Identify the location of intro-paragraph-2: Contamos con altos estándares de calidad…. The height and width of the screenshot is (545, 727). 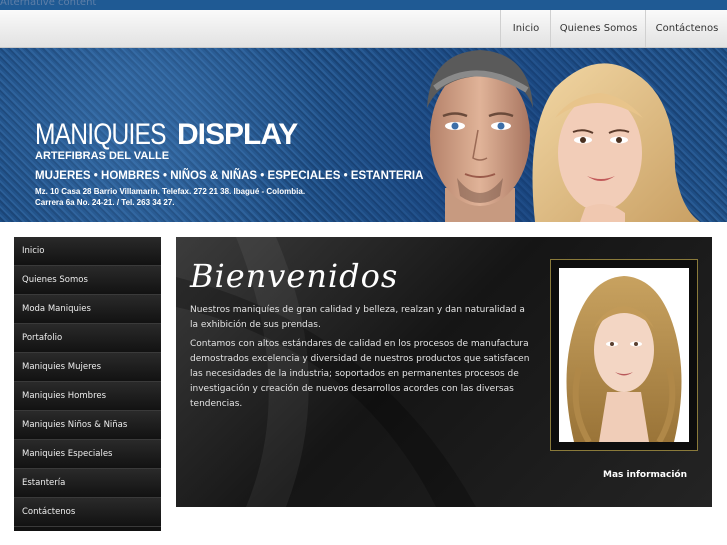
(360, 374).